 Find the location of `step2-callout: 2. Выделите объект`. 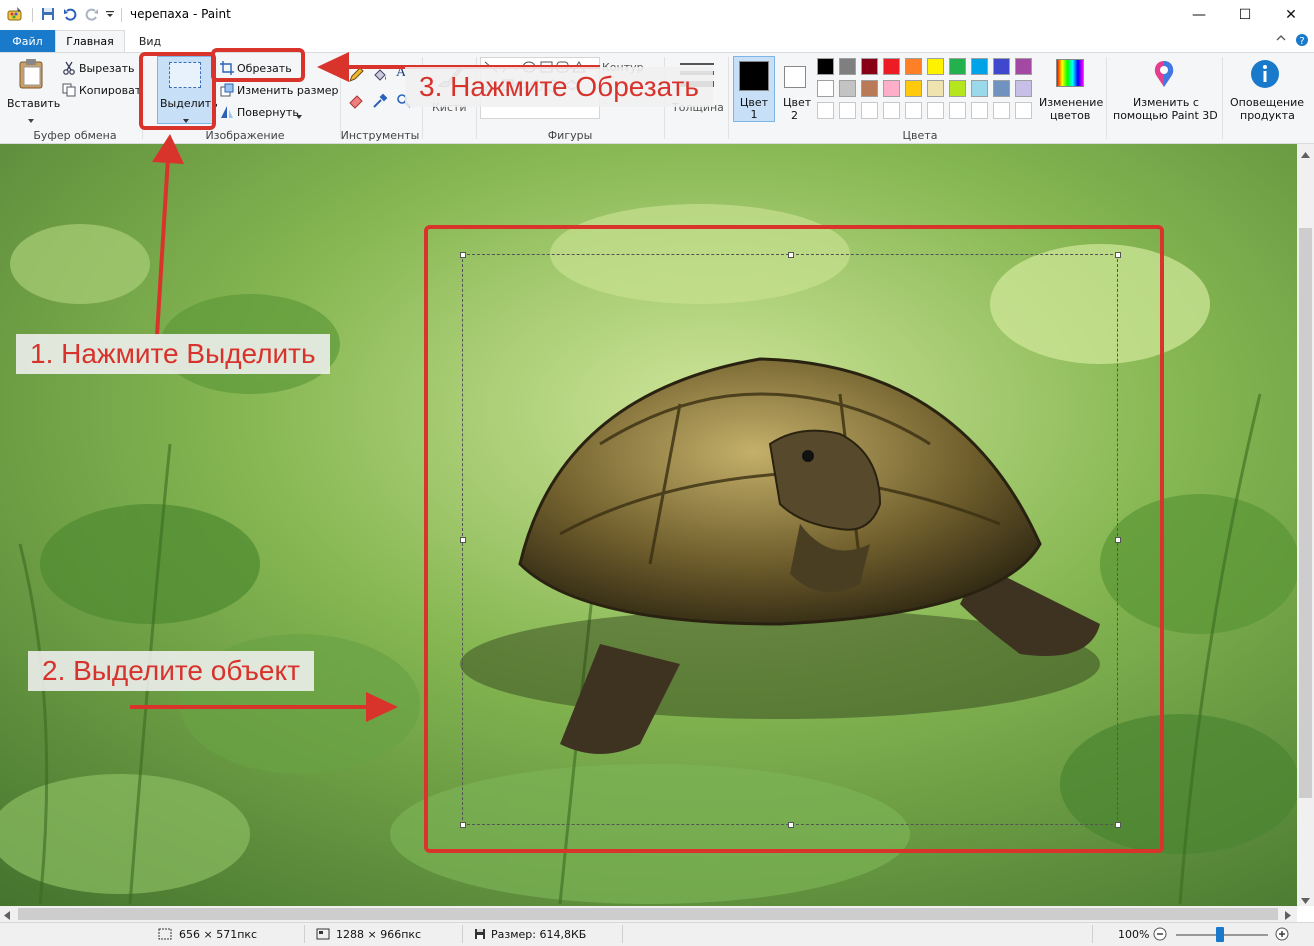

step2-callout: 2. Выделите объект is located at coordinates (171, 671).